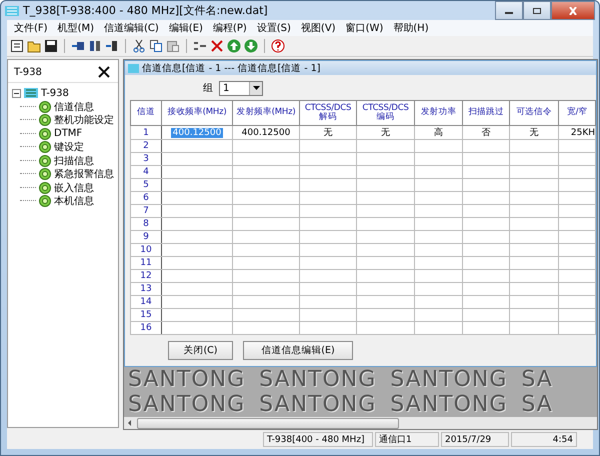 The width and height of the screenshot is (600, 456). Describe the element at coordinates (328, 113) in the screenshot. I see `column-header: CTCSS/DCS 解码` at that location.